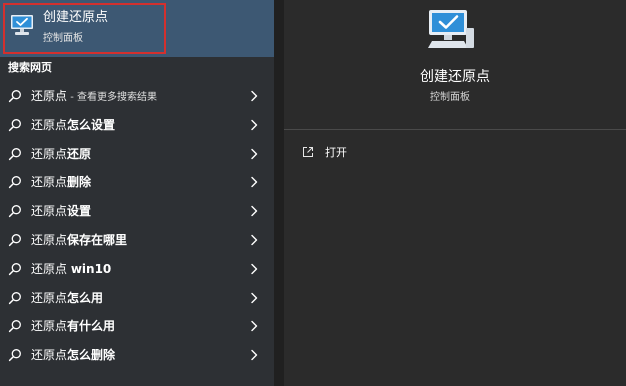  I want to click on web-result-label: 还原点有什么用, so click(73, 326).